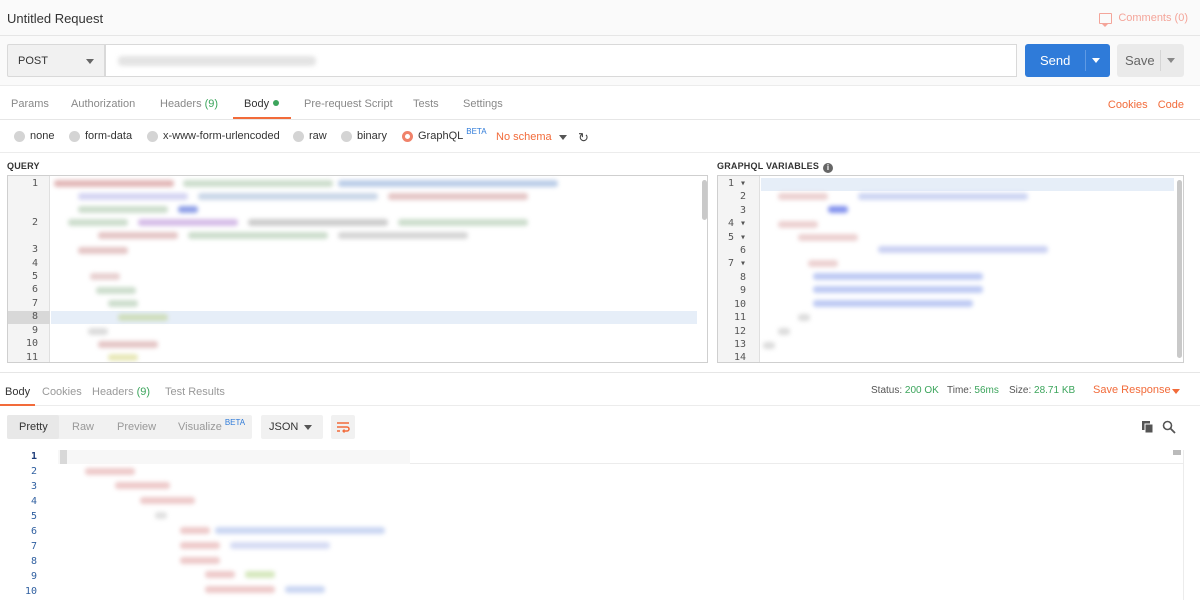  I want to click on info-icon: i, so click(828, 168).